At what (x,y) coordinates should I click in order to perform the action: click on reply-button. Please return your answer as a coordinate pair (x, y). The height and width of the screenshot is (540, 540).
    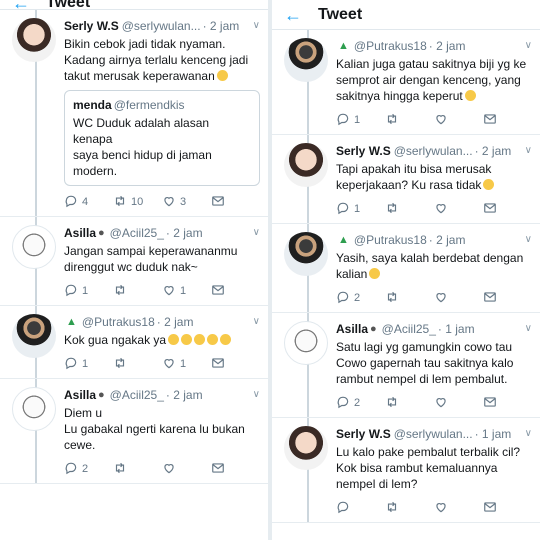
    Looking at the image, I should click on (360, 508).